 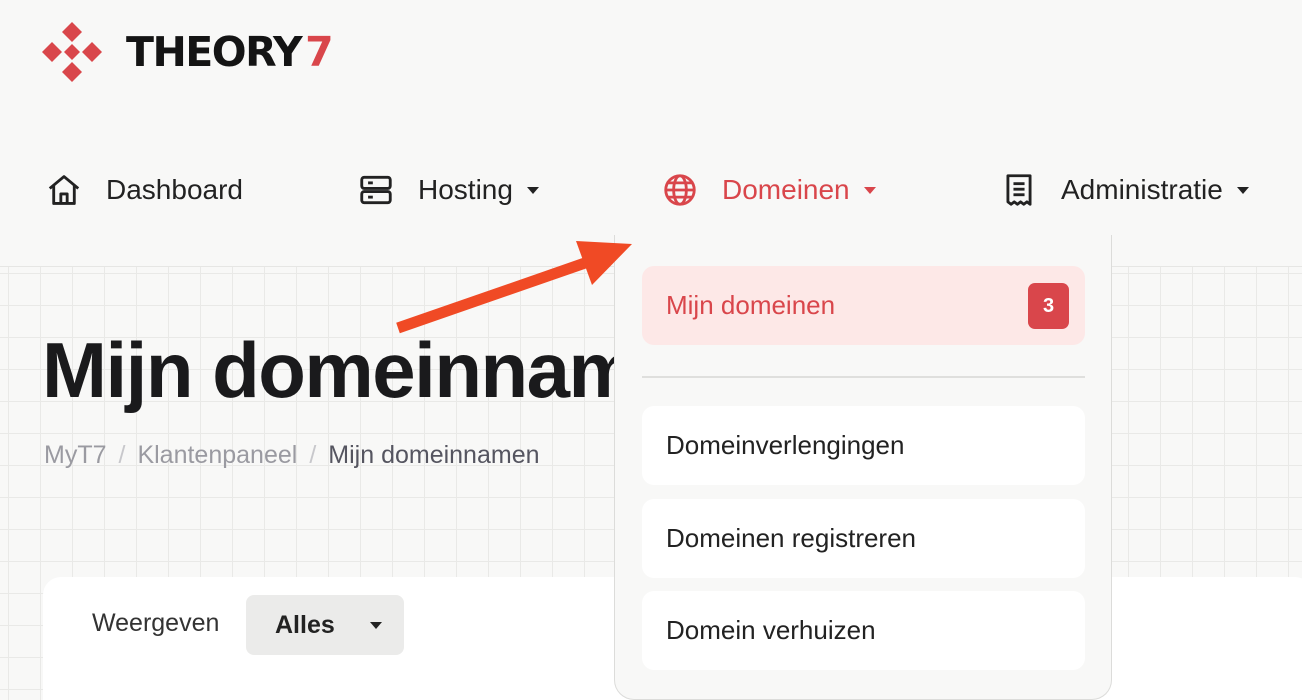 What do you see at coordinates (1019, 190) in the screenshot?
I see `receipt-icon` at bounding box center [1019, 190].